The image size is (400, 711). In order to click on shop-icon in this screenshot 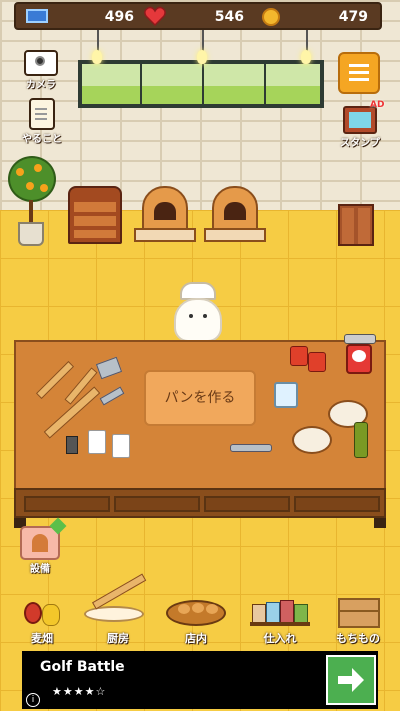, I will do `click(196, 613)`.